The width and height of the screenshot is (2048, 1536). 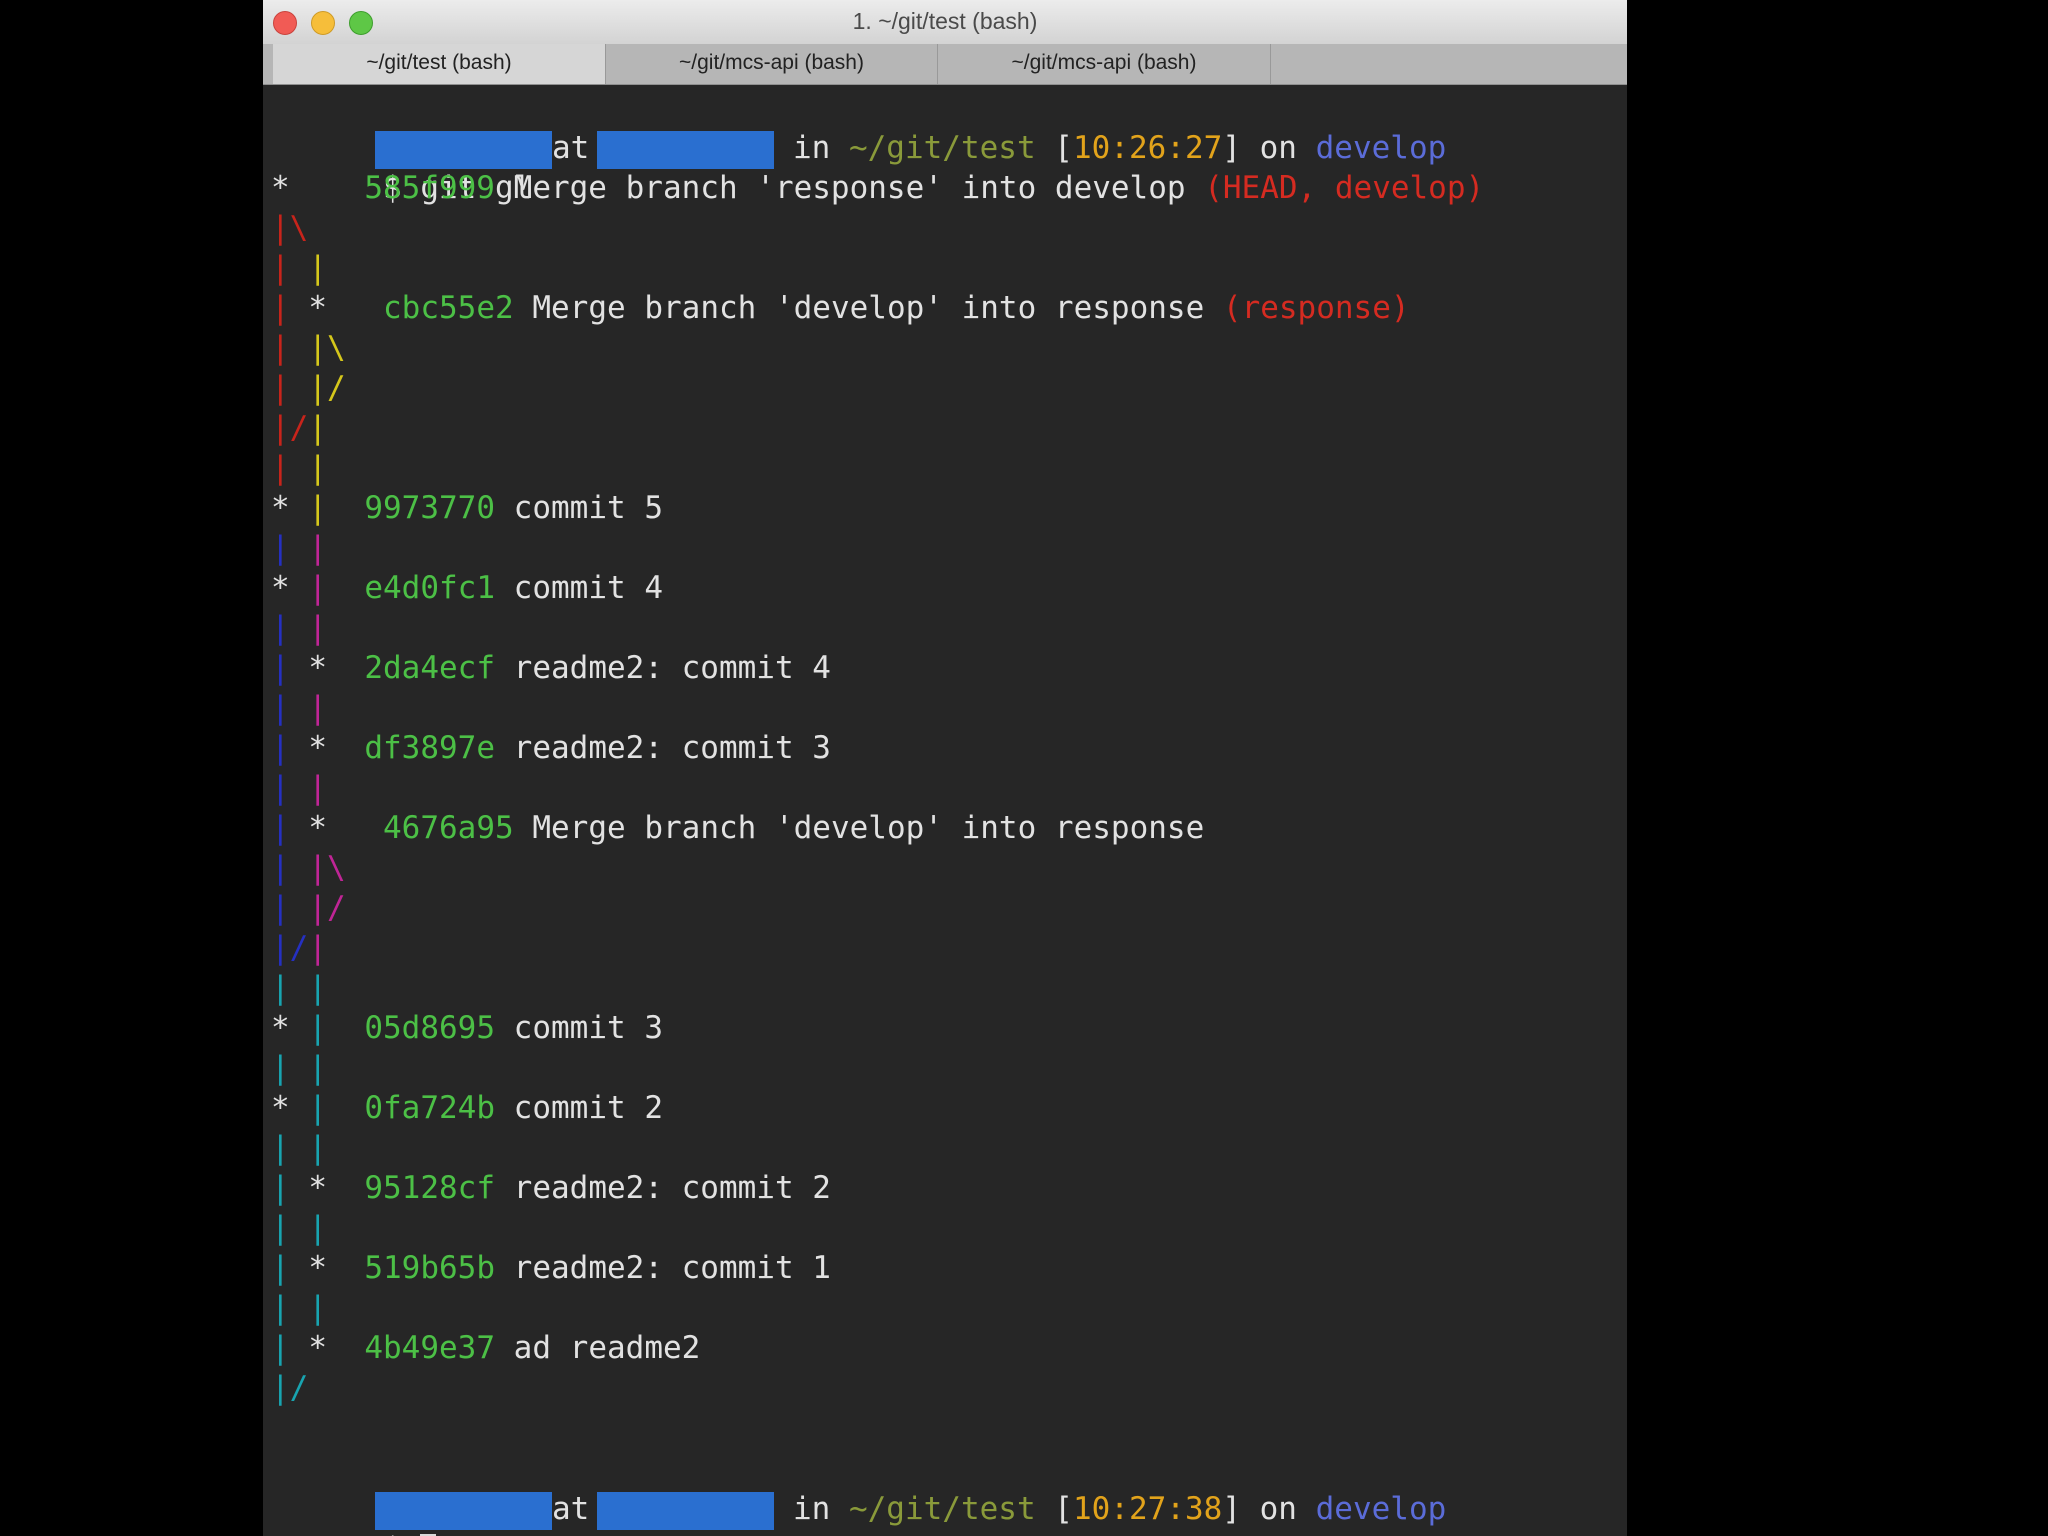 I want to click on commit-hash: 9973770, so click(x=429, y=508).